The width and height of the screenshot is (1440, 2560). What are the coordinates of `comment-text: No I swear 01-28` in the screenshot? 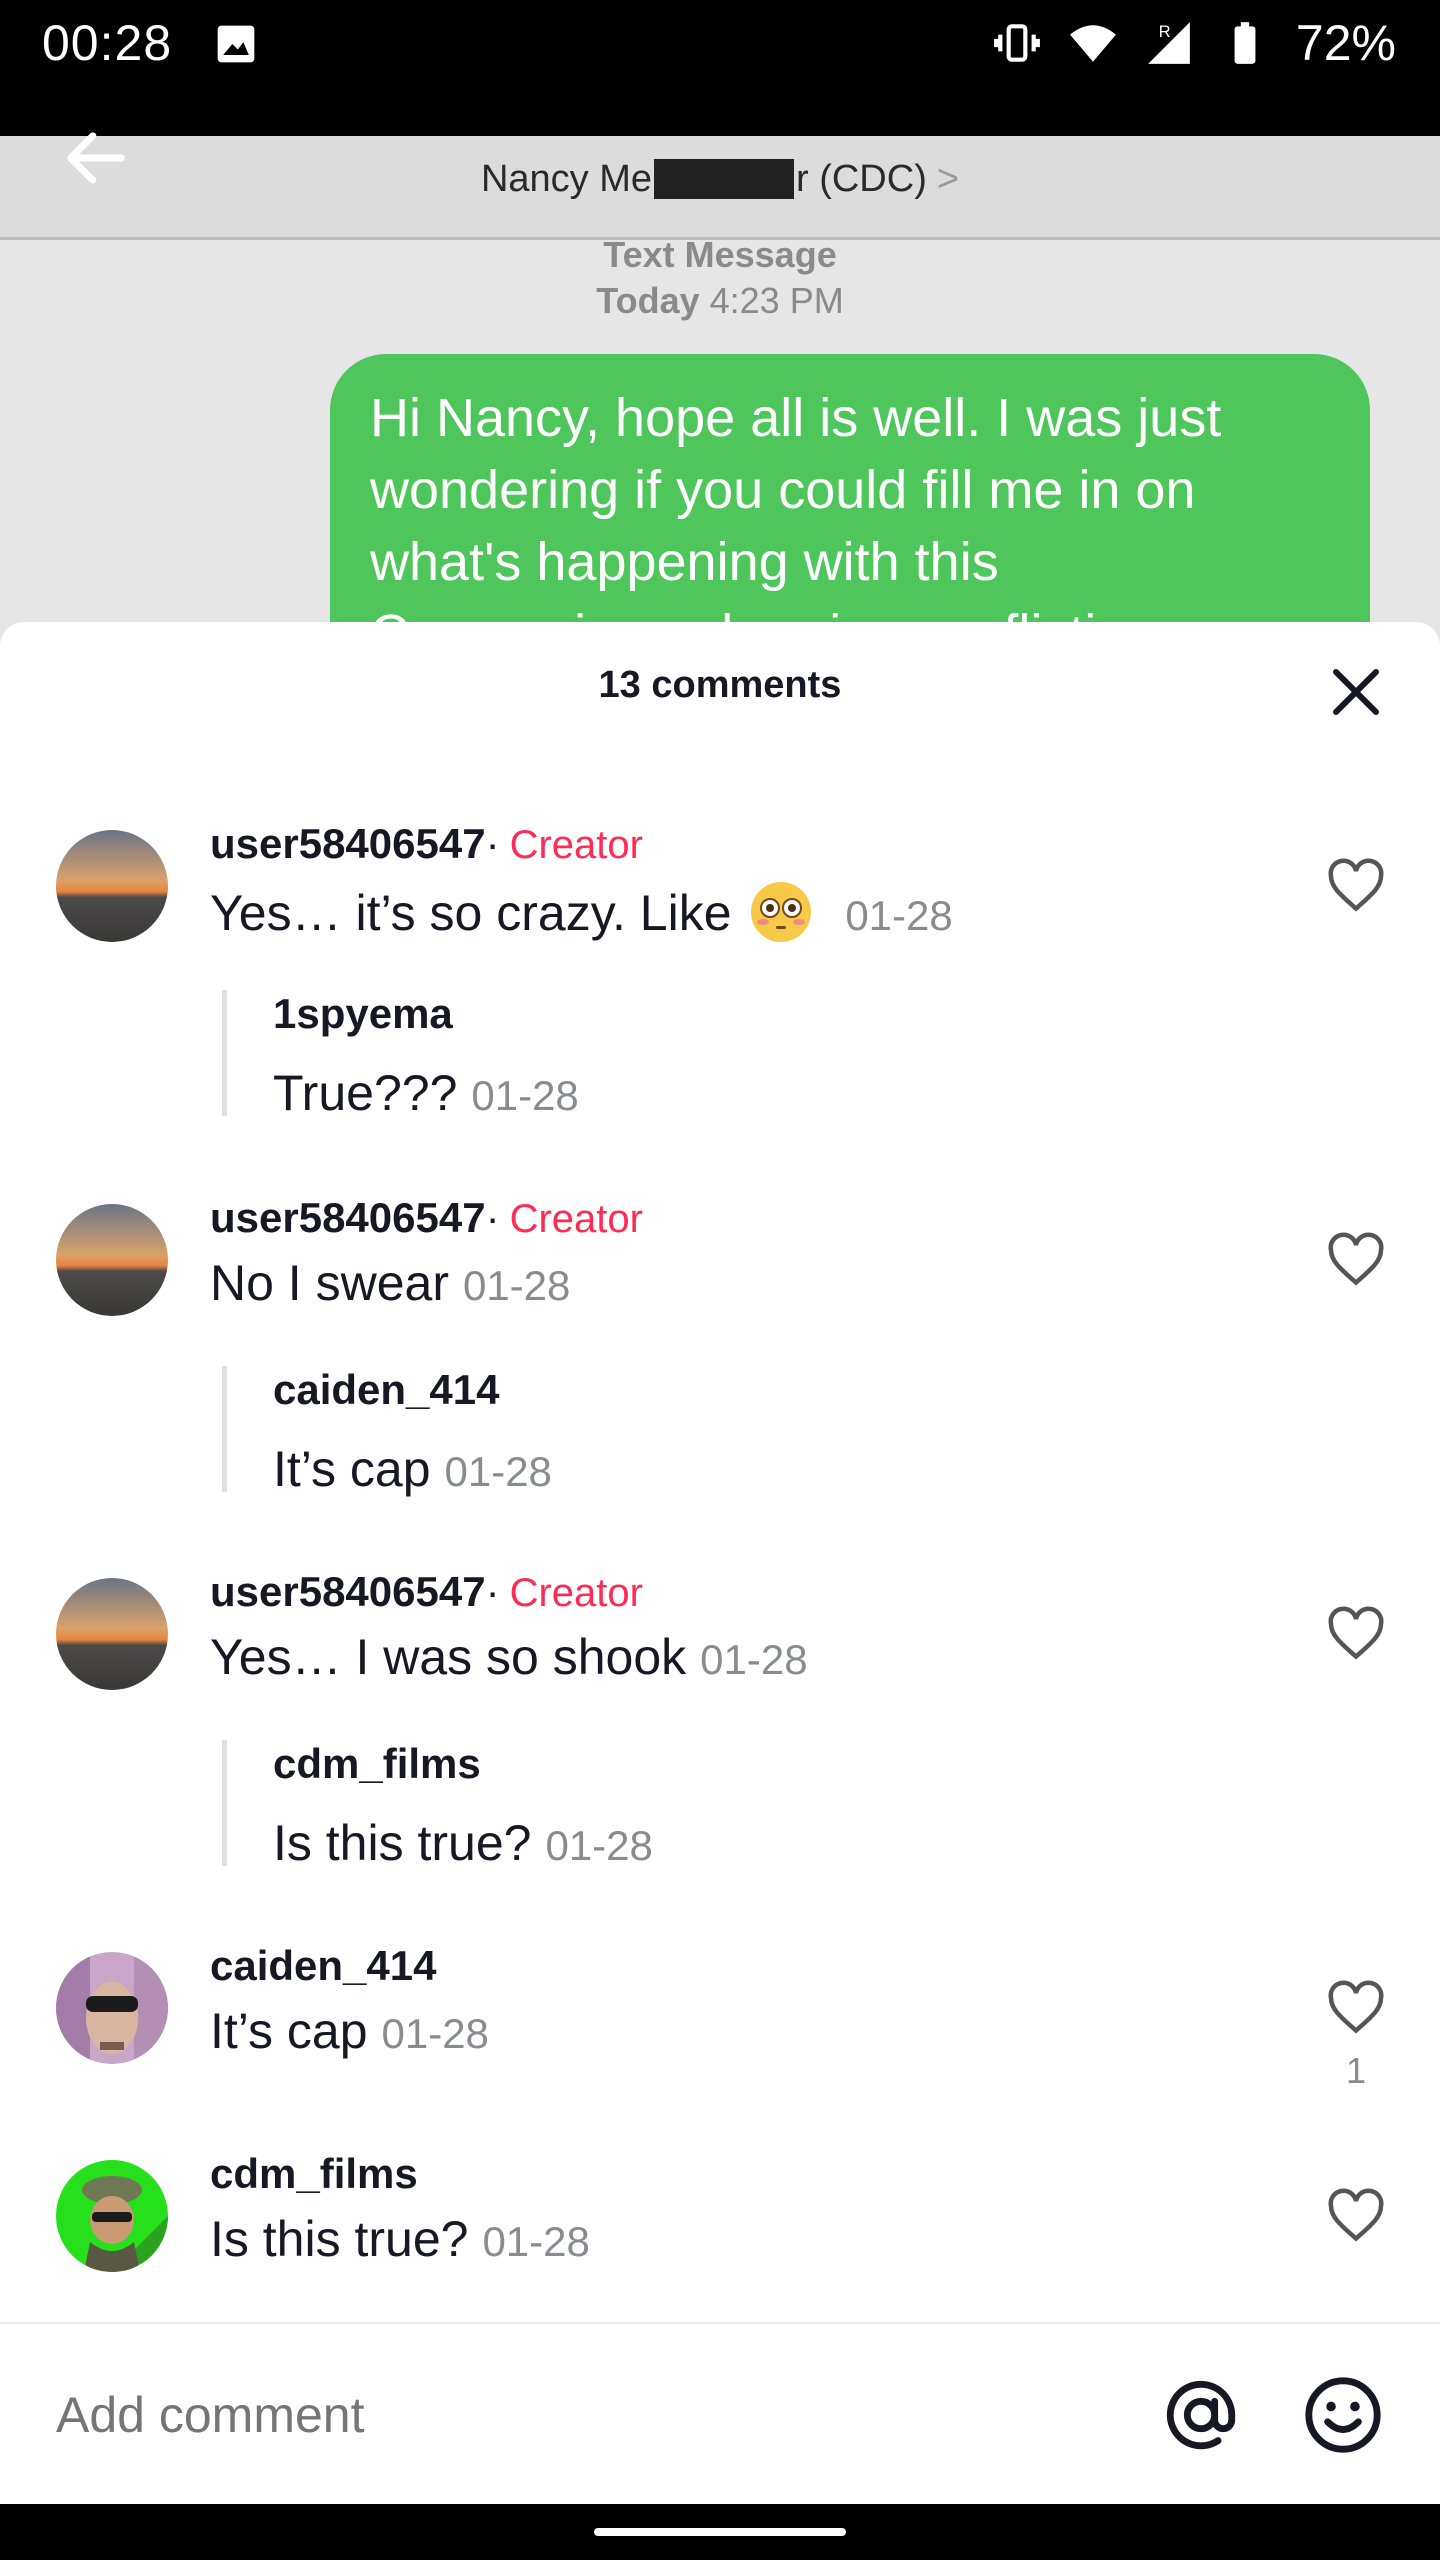 It's located at (390, 1283).